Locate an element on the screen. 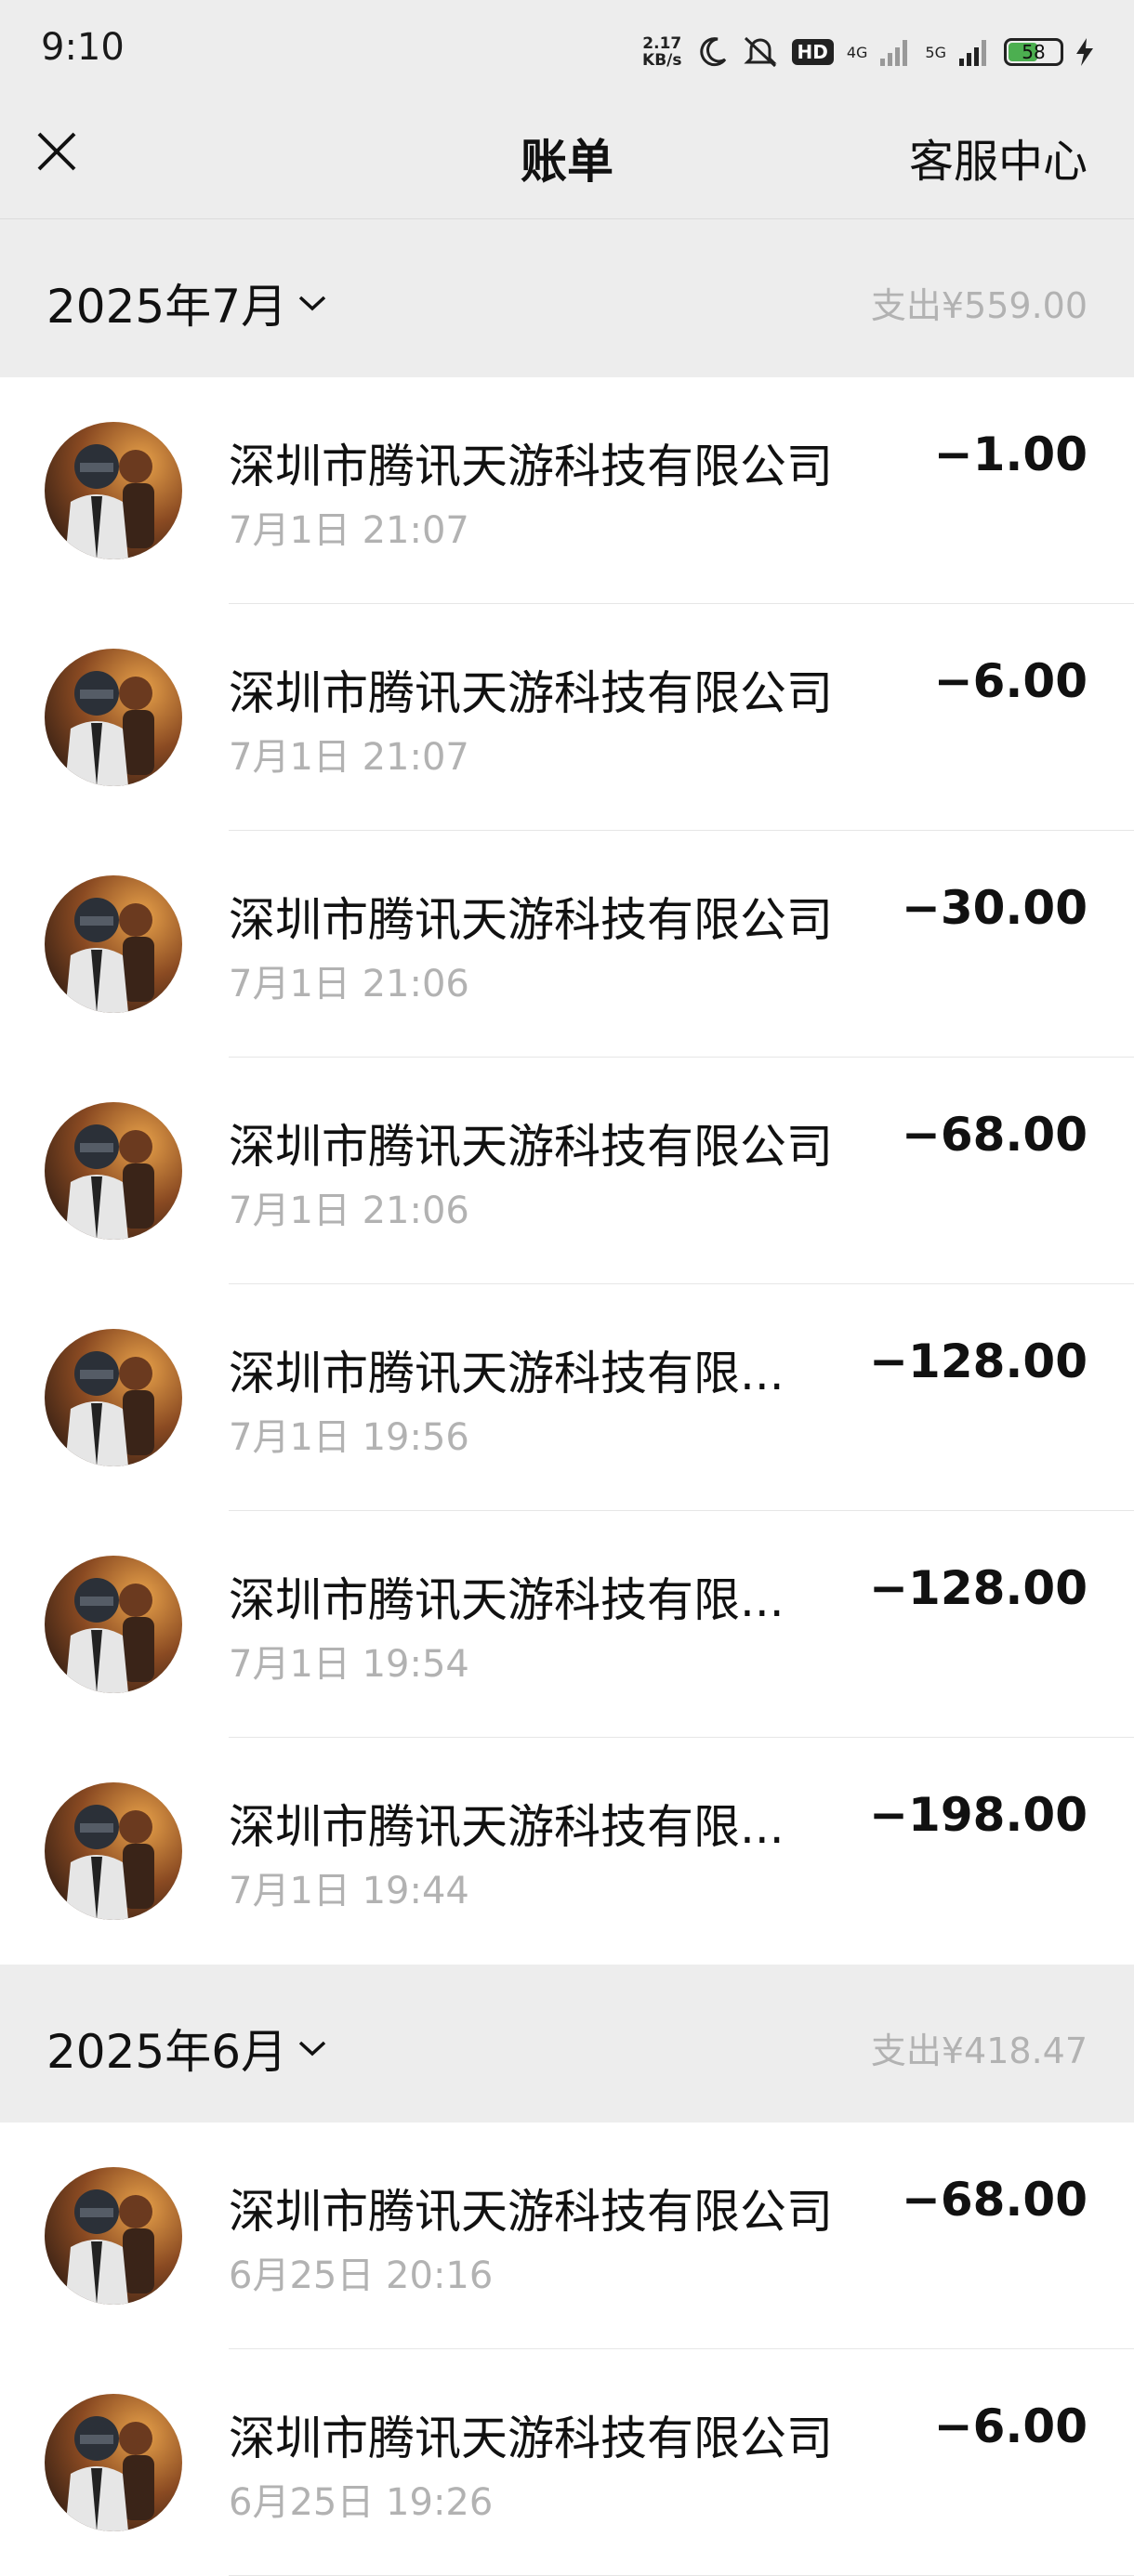 The height and width of the screenshot is (2576, 1134). charging-icon is located at coordinates (1084, 52).